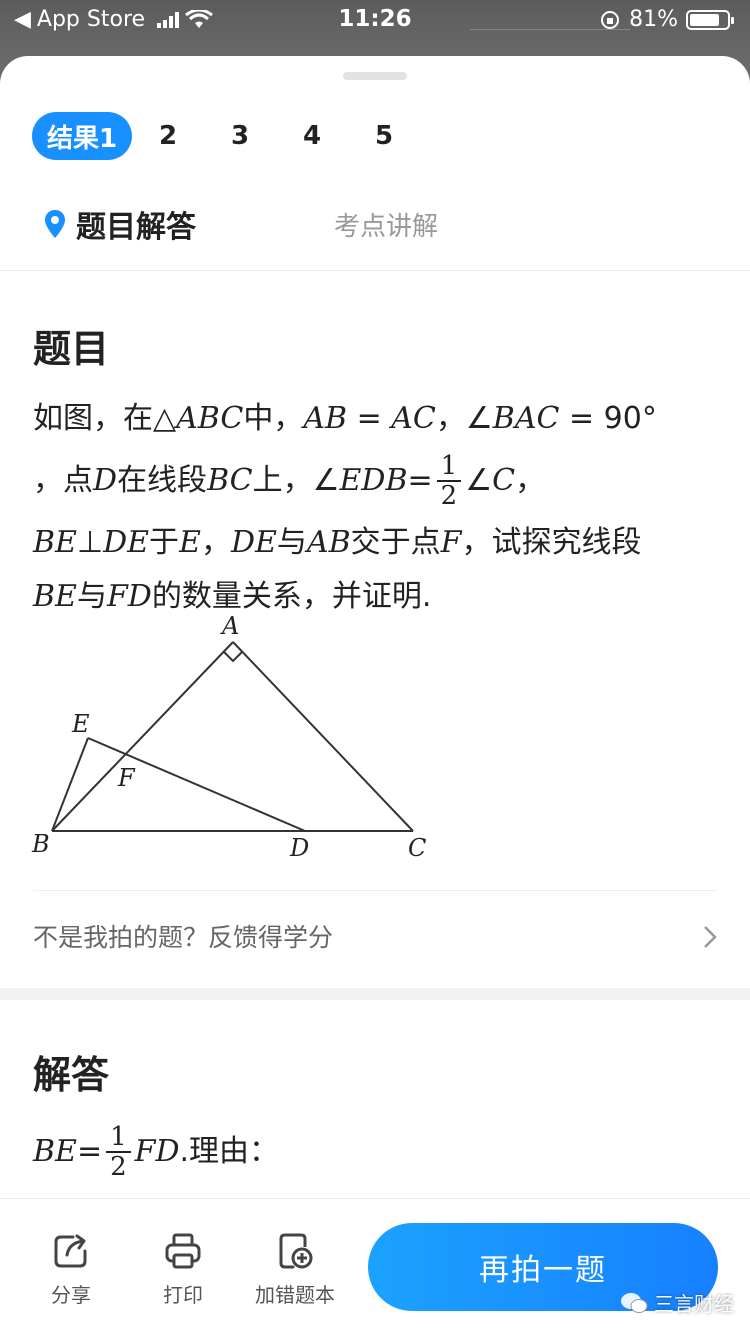 This screenshot has width=750, height=1334. Describe the element at coordinates (378, 938) in the screenshot. I see `feedback-row: 不是我拍的题？反馈得学分` at that location.